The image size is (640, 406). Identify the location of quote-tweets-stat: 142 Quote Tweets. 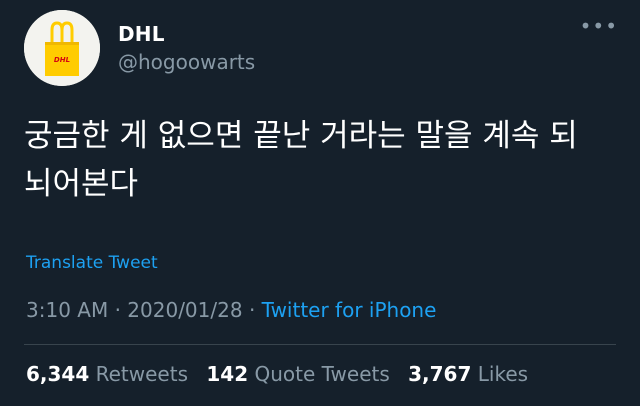
(297, 374).